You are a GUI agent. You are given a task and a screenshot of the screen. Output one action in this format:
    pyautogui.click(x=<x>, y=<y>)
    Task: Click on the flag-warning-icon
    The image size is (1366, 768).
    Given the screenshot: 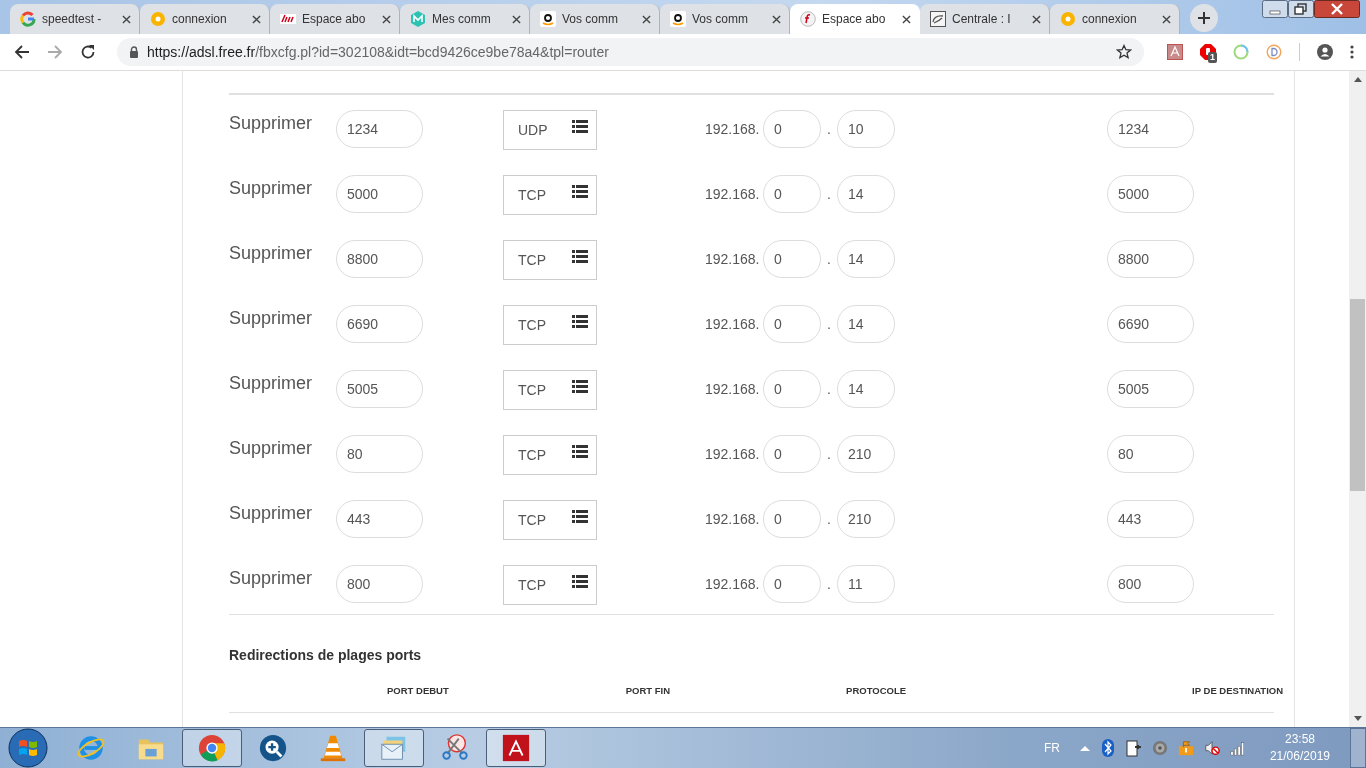 What is the action you would take?
    pyautogui.click(x=1185, y=748)
    